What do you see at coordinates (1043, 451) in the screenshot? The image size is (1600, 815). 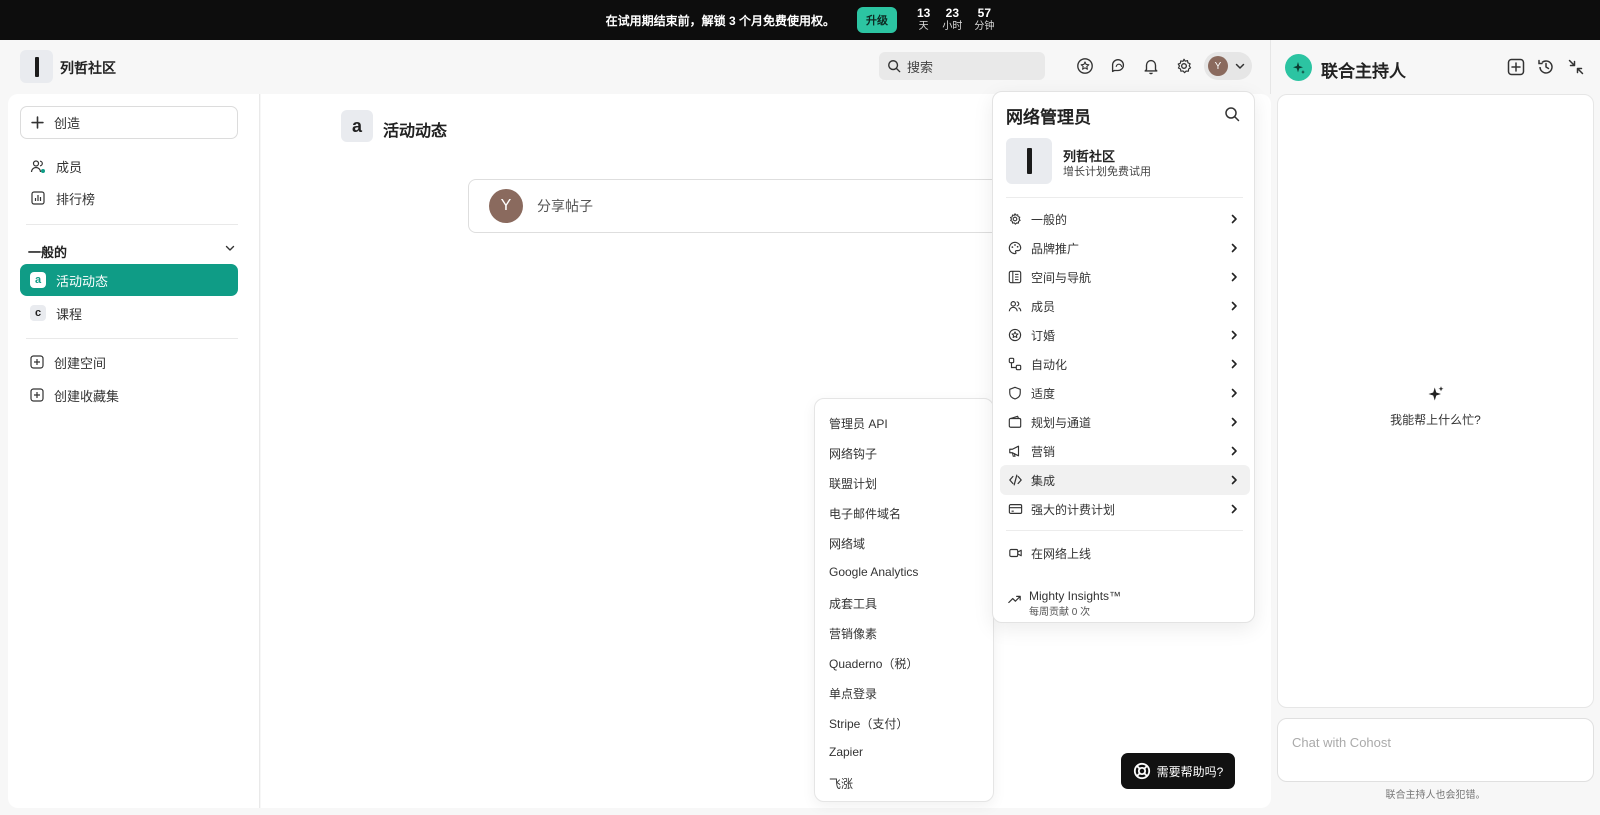 I see `admin-item-label: 营销` at bounding box center [1043, 451].